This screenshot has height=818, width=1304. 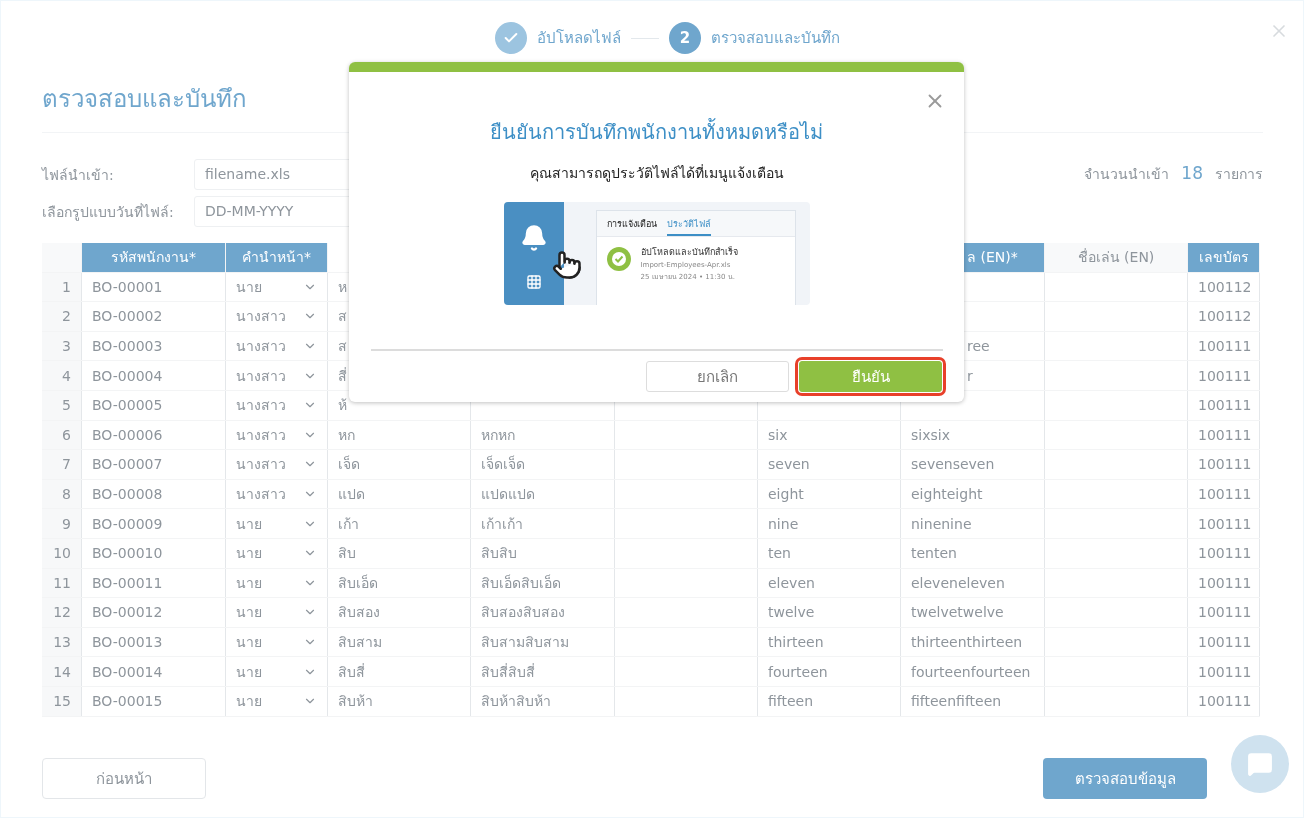 What do you see at coordinates (829, 435) in the screenshot?
I see `table-cell: six` at bounding box center [829, 435].